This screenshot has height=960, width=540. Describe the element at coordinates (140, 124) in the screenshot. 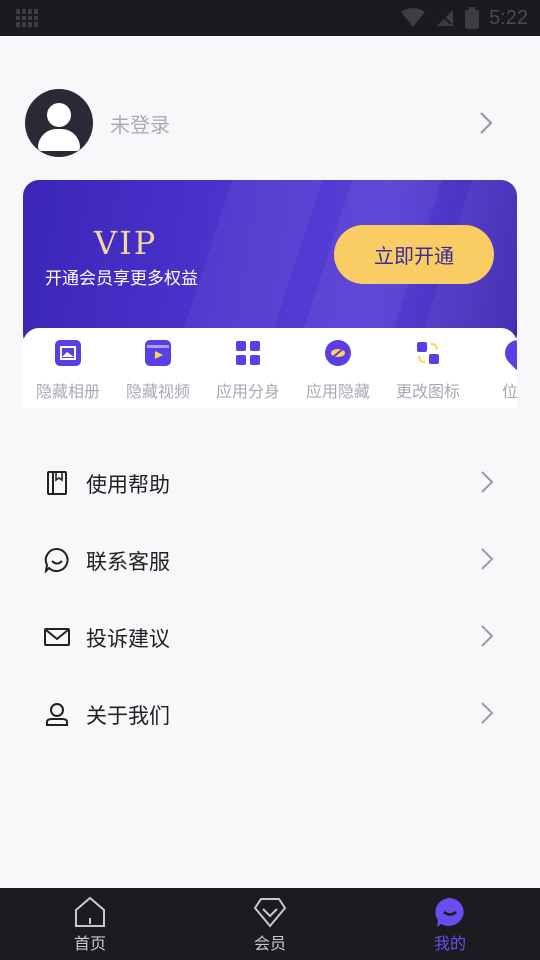

I see `login-status-label: 未登录` at that location.